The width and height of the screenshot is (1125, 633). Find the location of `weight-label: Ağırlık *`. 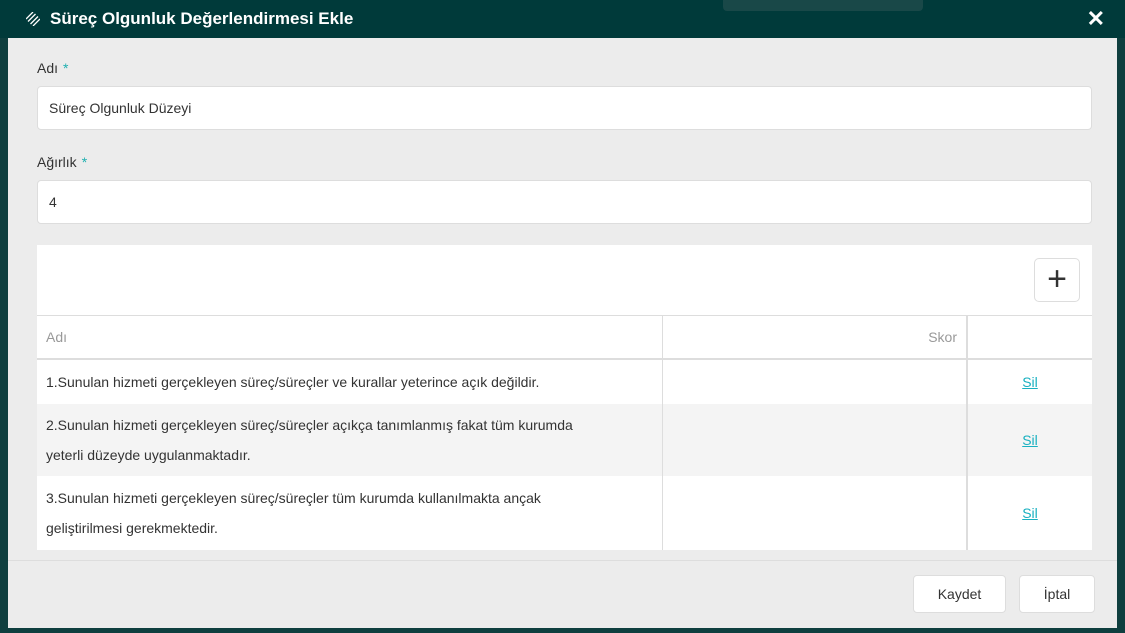

weight-label: Ağırlık * is located at coordinates (62, 162).